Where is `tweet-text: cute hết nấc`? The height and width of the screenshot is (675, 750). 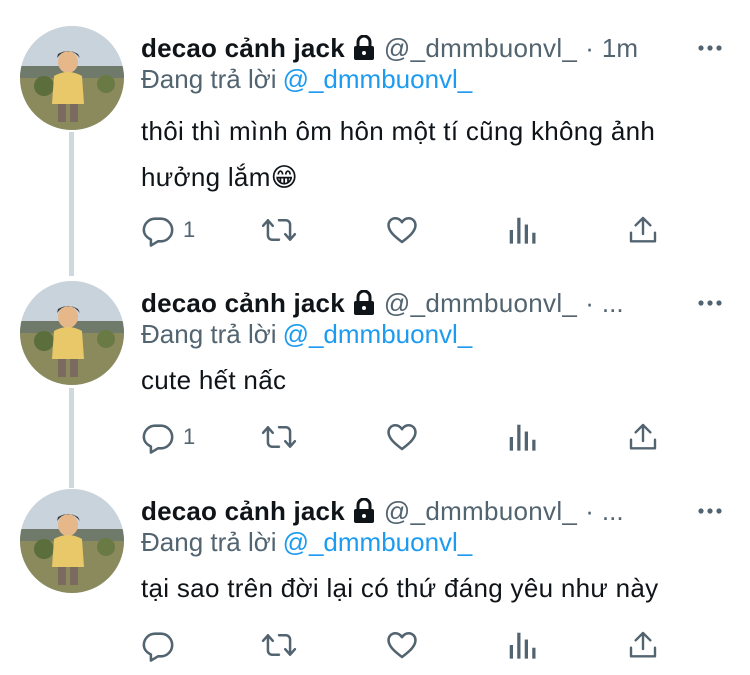
tweet-text: cute hết nấc is located at coordinates (436, 380).